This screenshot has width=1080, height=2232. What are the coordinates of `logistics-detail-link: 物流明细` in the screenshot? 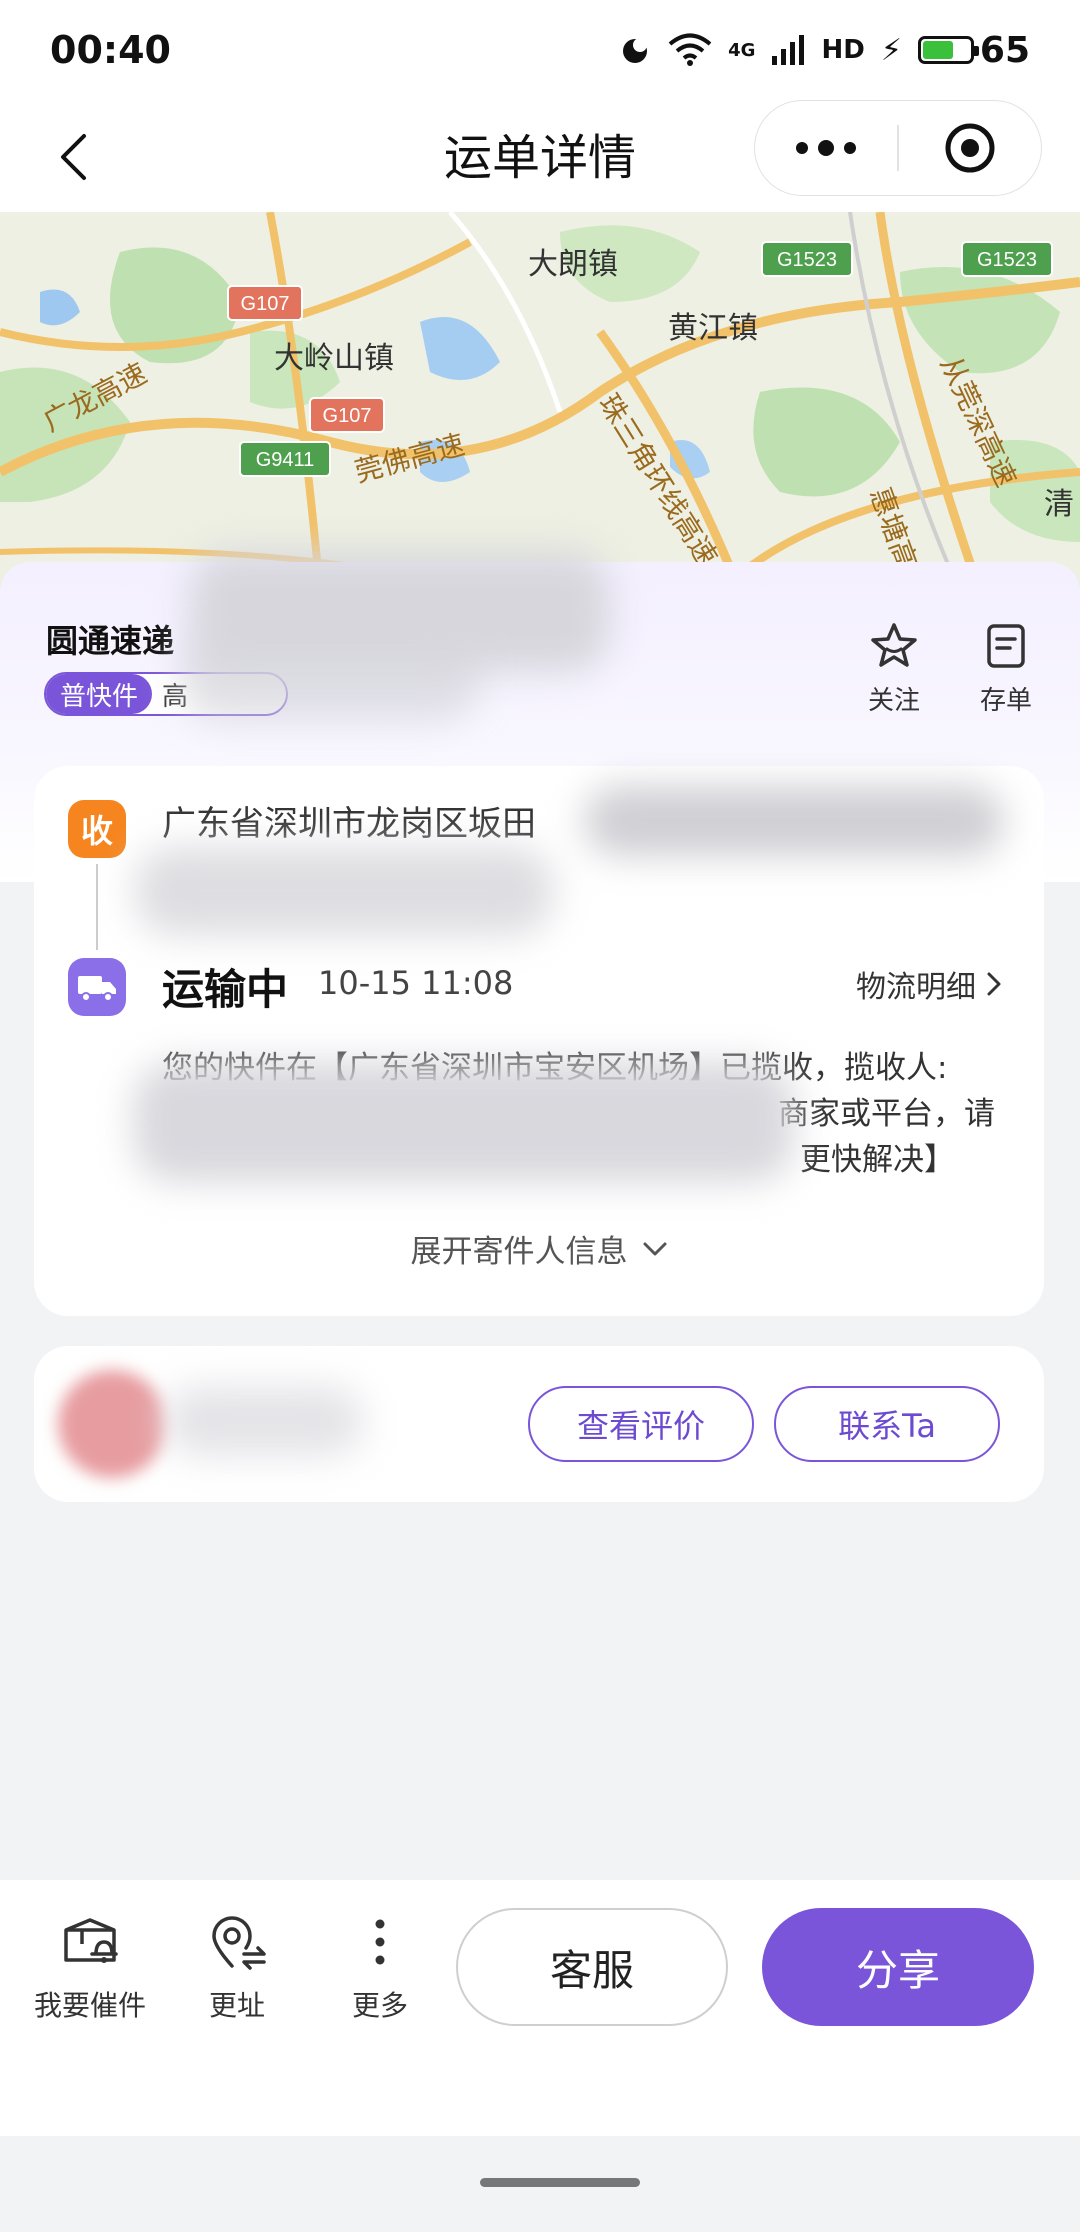 It's located at (929, 984).